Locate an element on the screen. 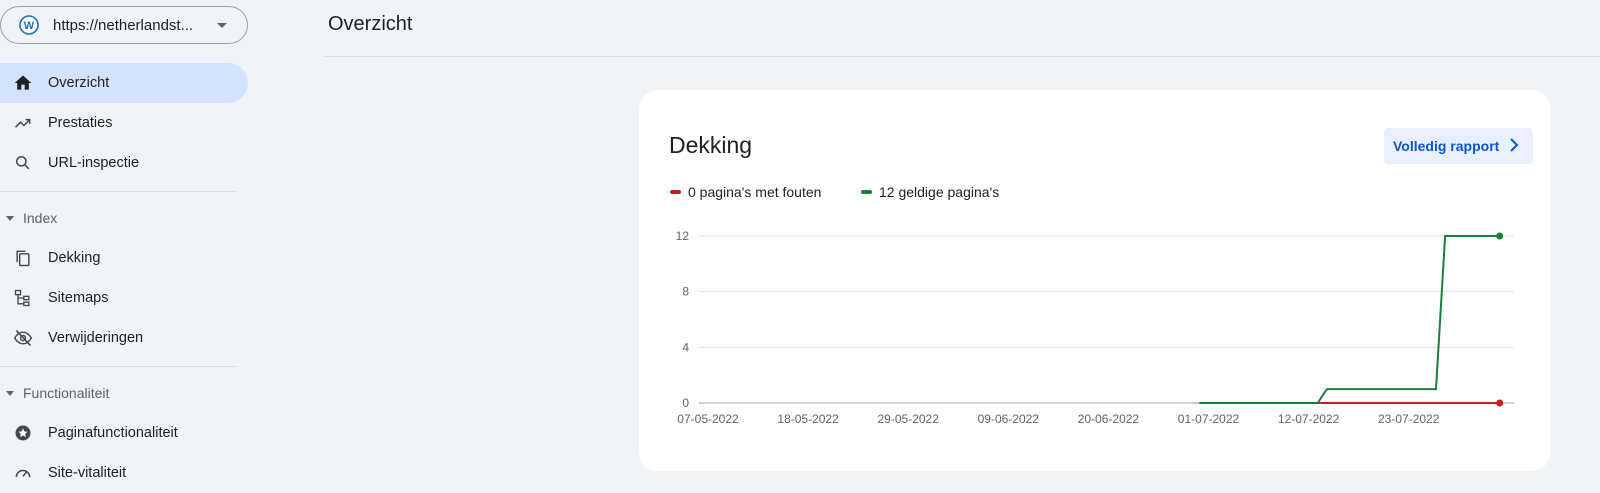 The height and width of the screenshot is (493, 1600). x-tick-label: 20-06-2022 is located at coordinates (1109, 419).